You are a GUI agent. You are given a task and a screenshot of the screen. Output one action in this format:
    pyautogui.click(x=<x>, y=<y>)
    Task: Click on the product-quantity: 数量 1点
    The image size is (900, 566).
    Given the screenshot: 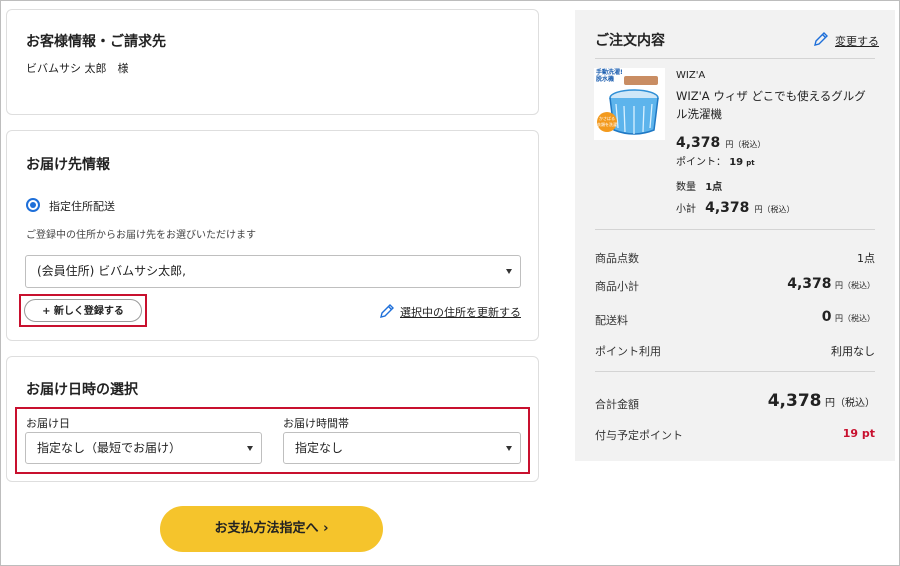 What is the action you would take?
    pyautogui.click(x=699, y=185)
    